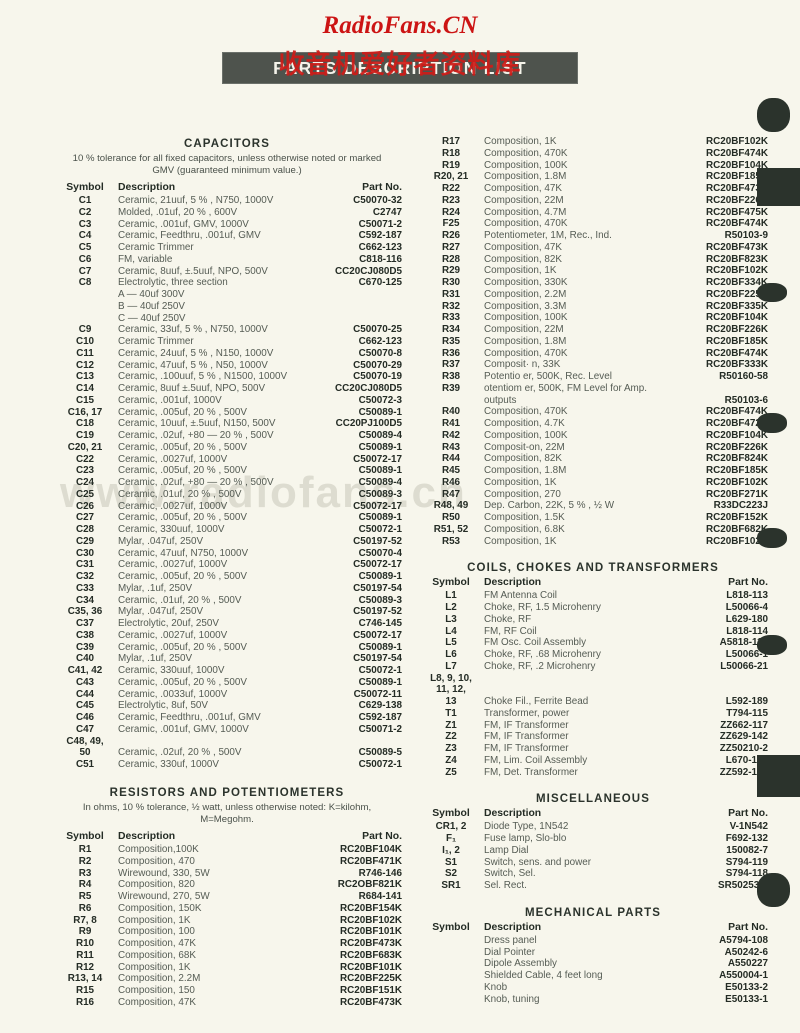  I want to click on part-number: RC20BF102K, so click(736, 482).